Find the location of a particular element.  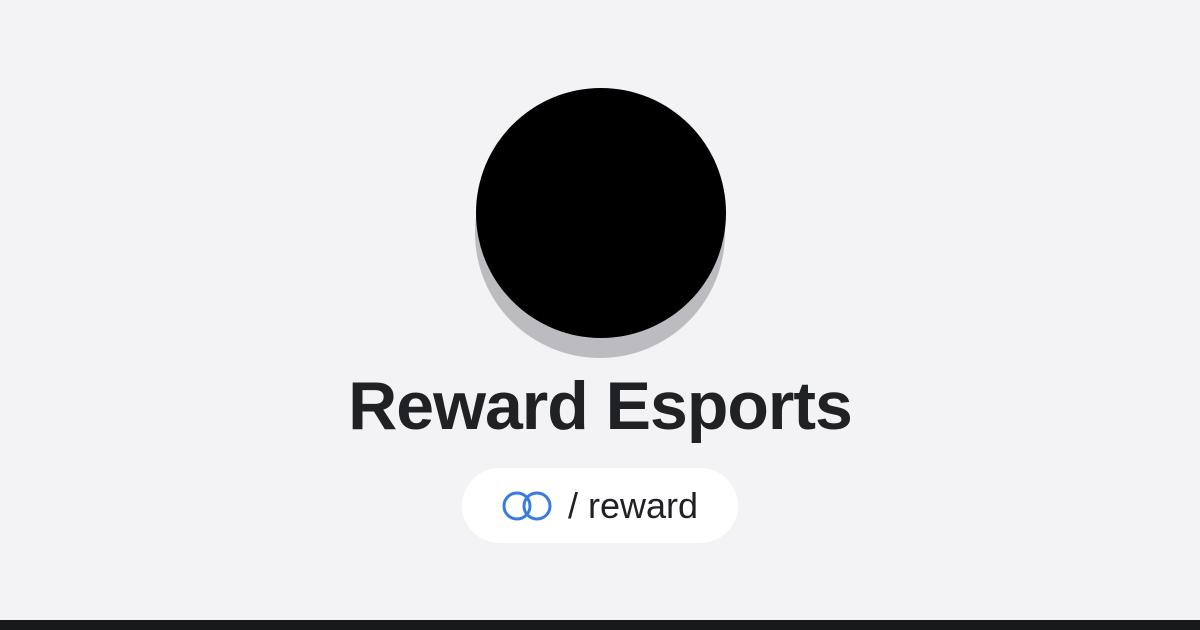

profile-handle-pill: / reward is located at coordinates (600, 505).